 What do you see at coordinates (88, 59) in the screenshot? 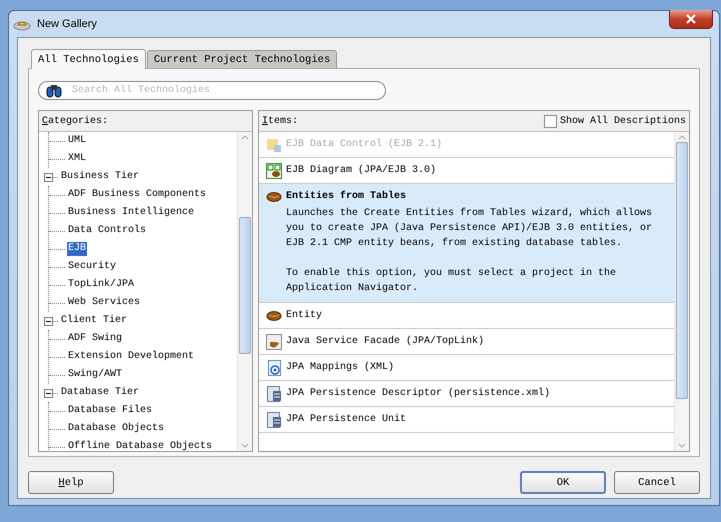
I see `tab: All Technologies` at bounding box center [88, 59].